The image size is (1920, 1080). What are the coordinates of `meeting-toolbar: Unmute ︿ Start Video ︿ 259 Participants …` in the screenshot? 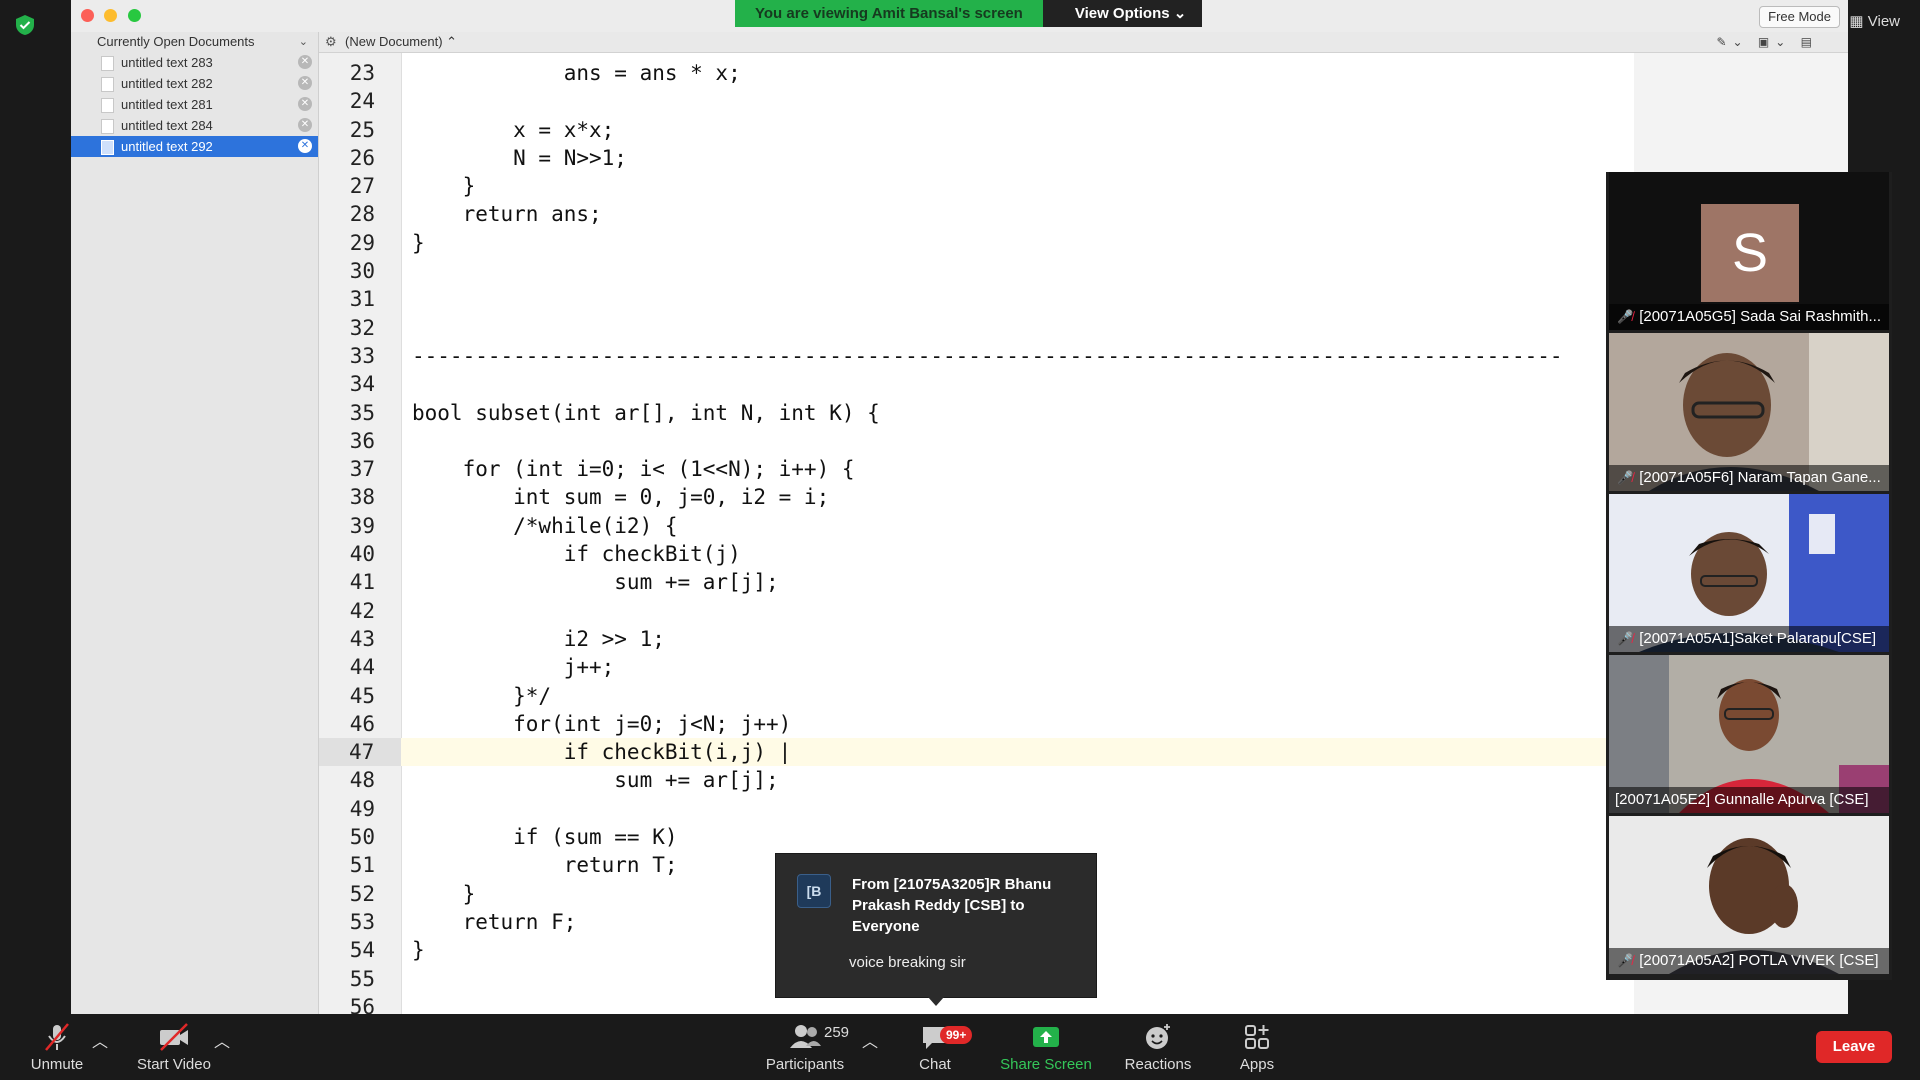 It's located at (960, 1047).